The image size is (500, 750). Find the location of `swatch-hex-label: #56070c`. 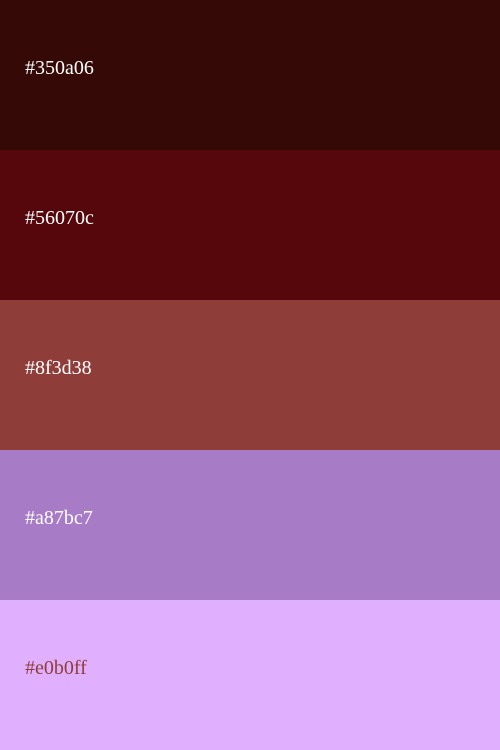

swatch-hex-label: #56070c is located at coordinates (59, 218).